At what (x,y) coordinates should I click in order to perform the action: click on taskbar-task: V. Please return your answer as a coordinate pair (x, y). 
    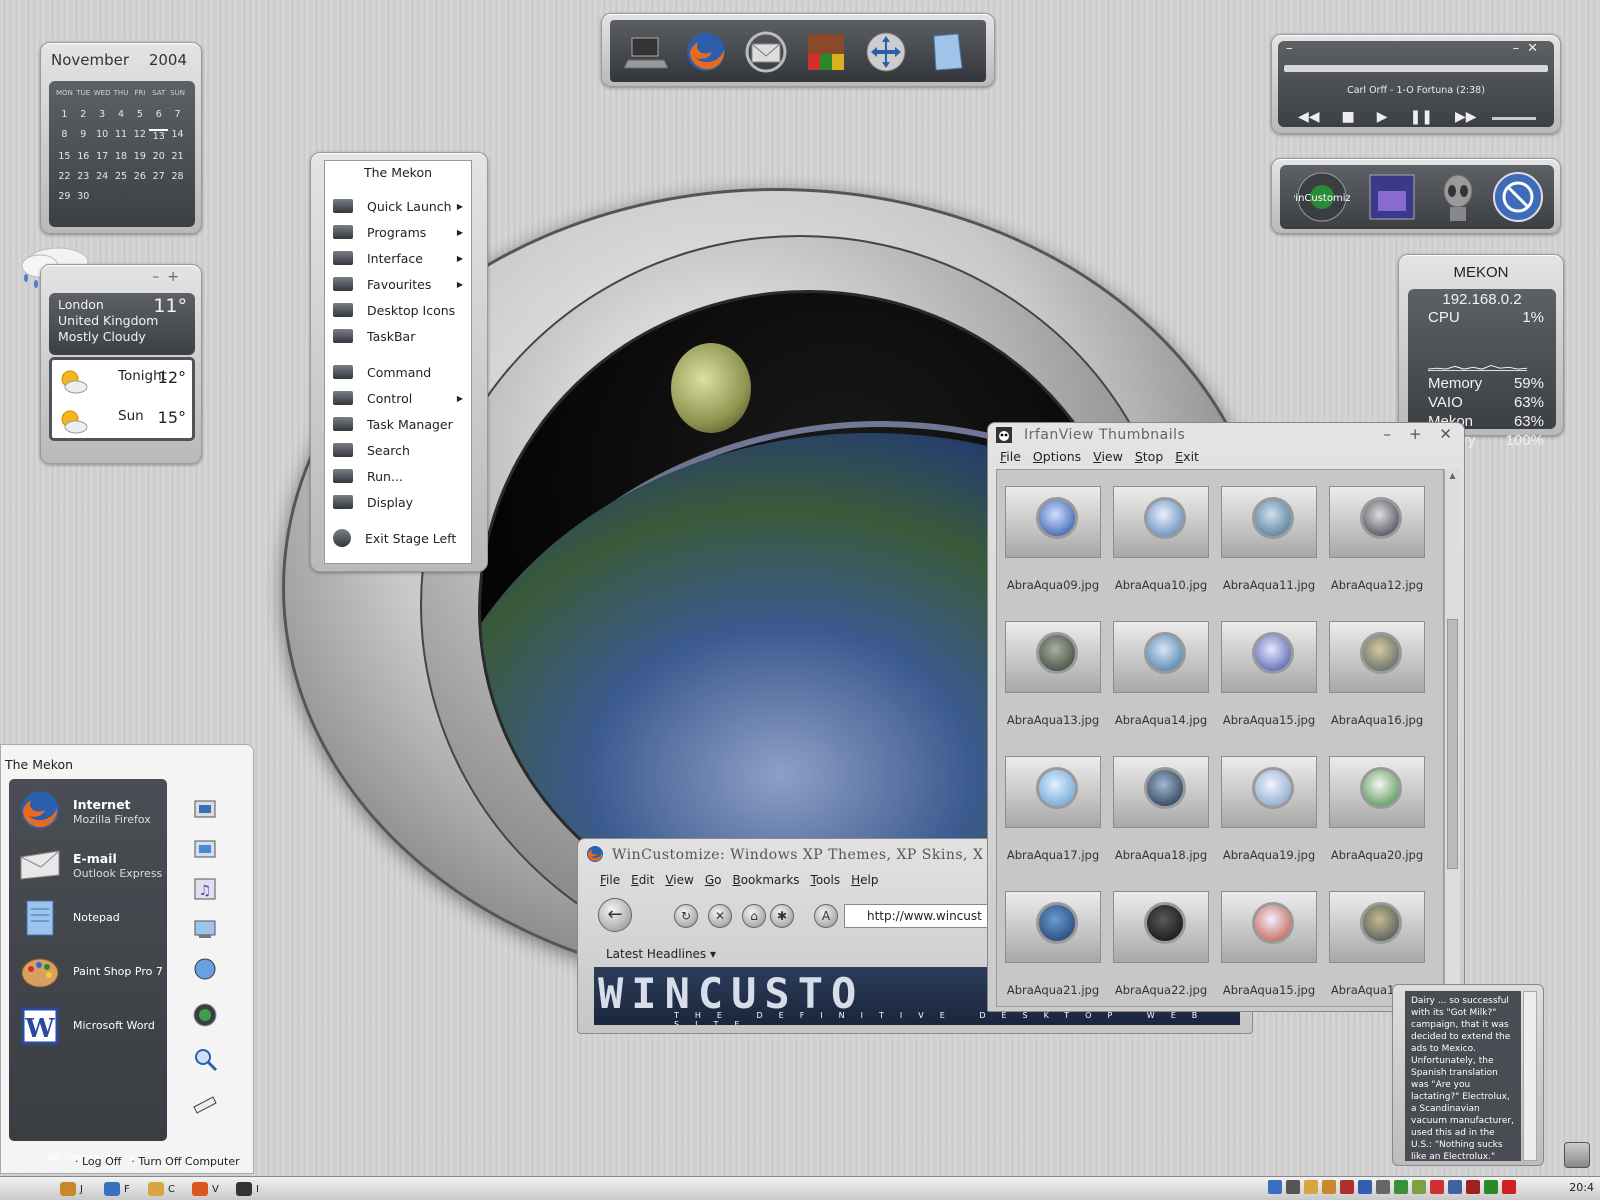
    Looking at the image, I should click on (205, 1189).